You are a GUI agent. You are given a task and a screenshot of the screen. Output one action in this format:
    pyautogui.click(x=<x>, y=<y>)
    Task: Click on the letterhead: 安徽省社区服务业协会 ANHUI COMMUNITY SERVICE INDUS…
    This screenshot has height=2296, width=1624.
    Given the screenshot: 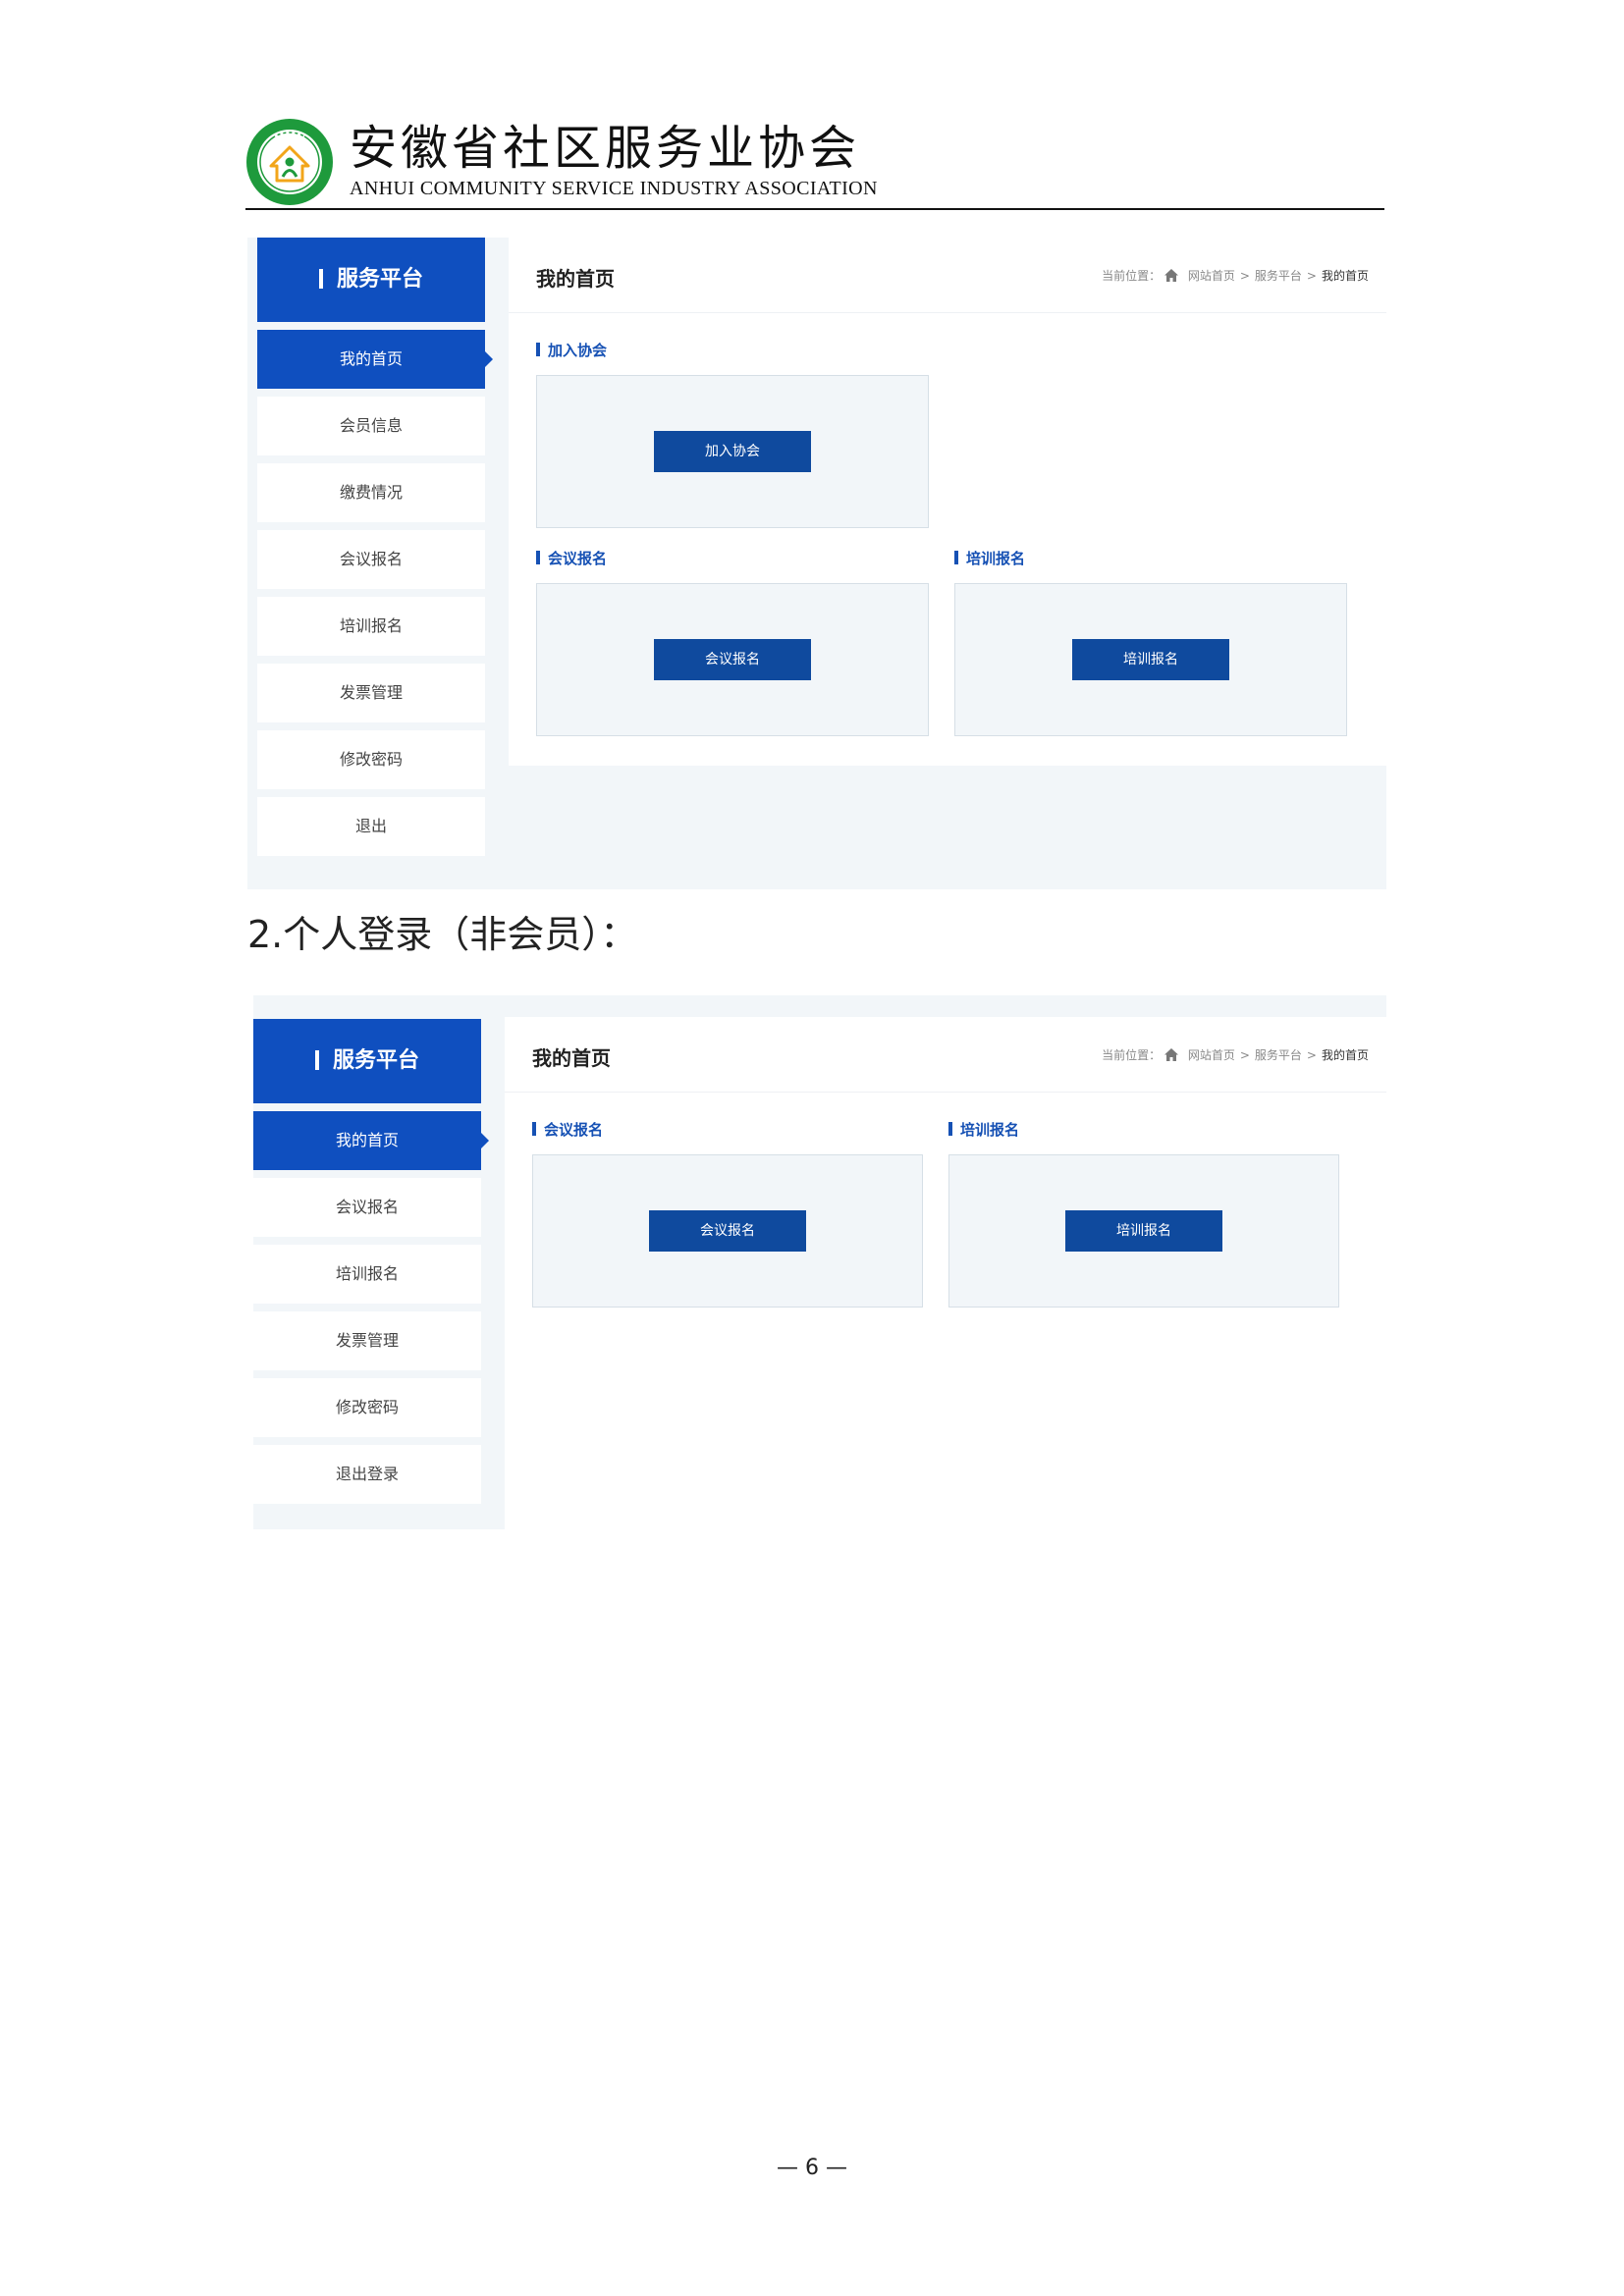 What is the action you would take?
    pyautogui.click(x=814, y=163)
    